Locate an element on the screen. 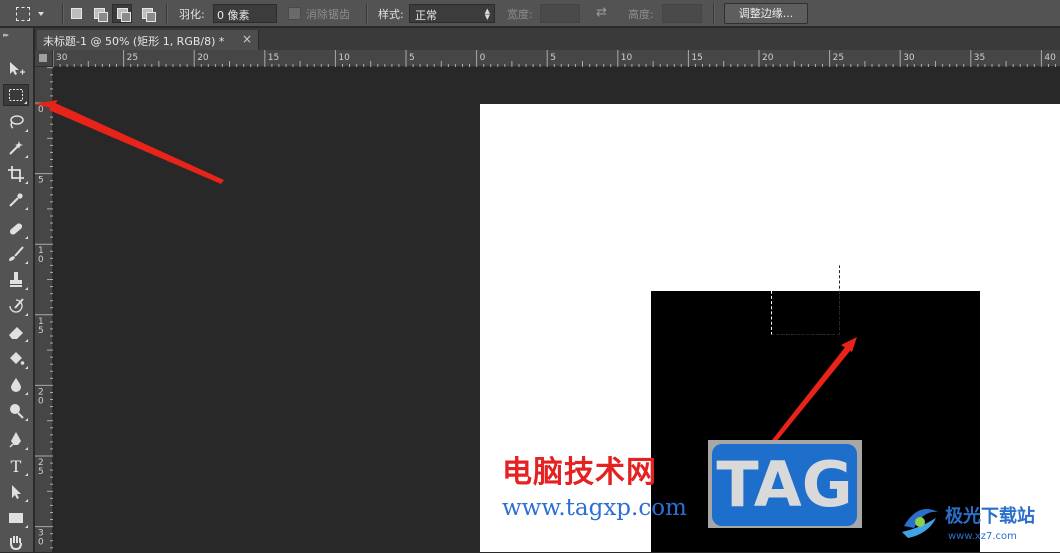 The height and width of the screenshot is (553, 1060). blur-tool is located at coordinates (16, 385).